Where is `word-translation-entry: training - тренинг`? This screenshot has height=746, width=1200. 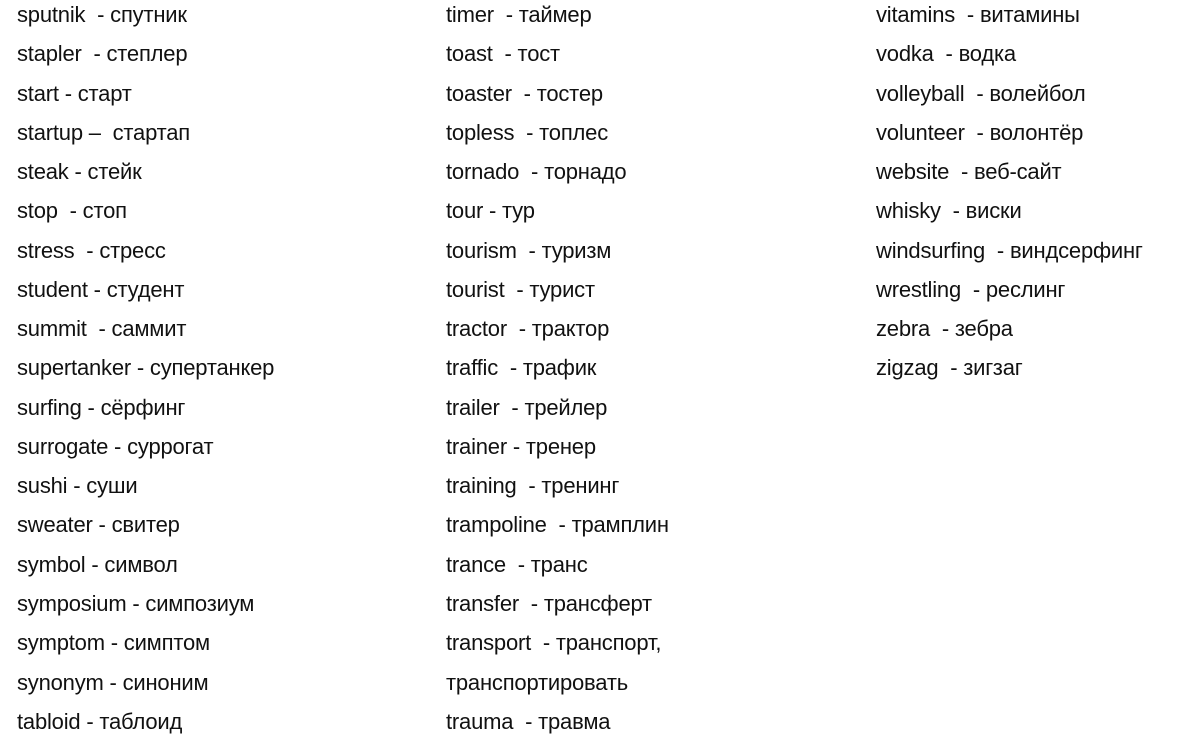
word-translation-entry: training - тренинг is located at coordinates (533, 486).